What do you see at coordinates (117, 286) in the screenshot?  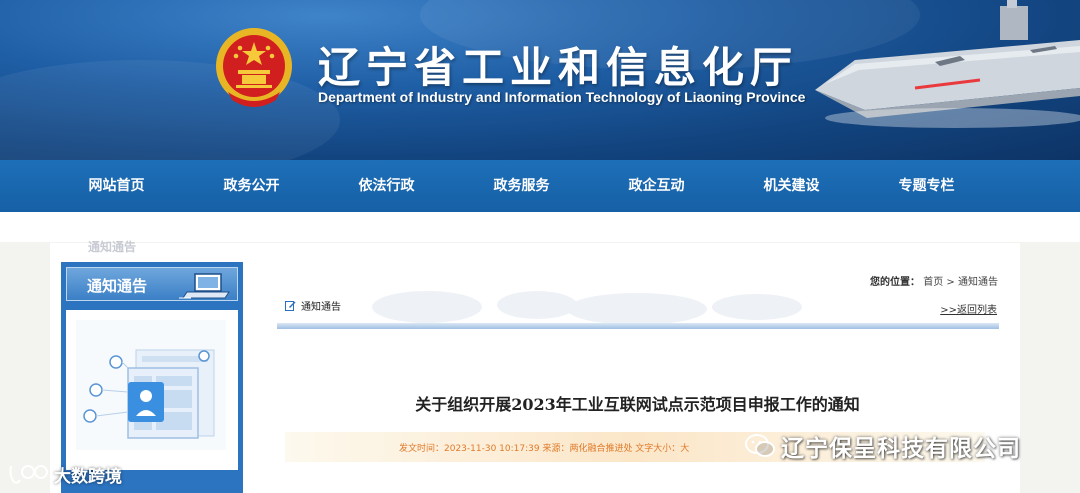 I see `sidebar-title: 通知通告` at bounding box center [117, 286].